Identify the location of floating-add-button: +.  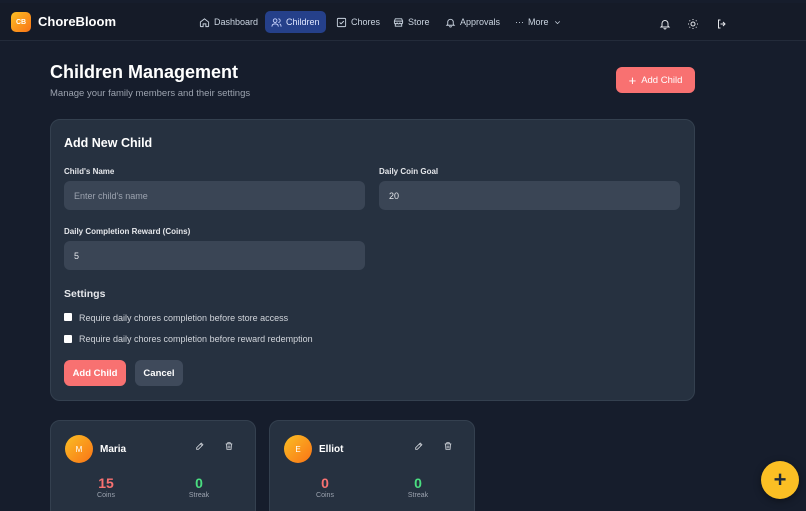
(780, 480).